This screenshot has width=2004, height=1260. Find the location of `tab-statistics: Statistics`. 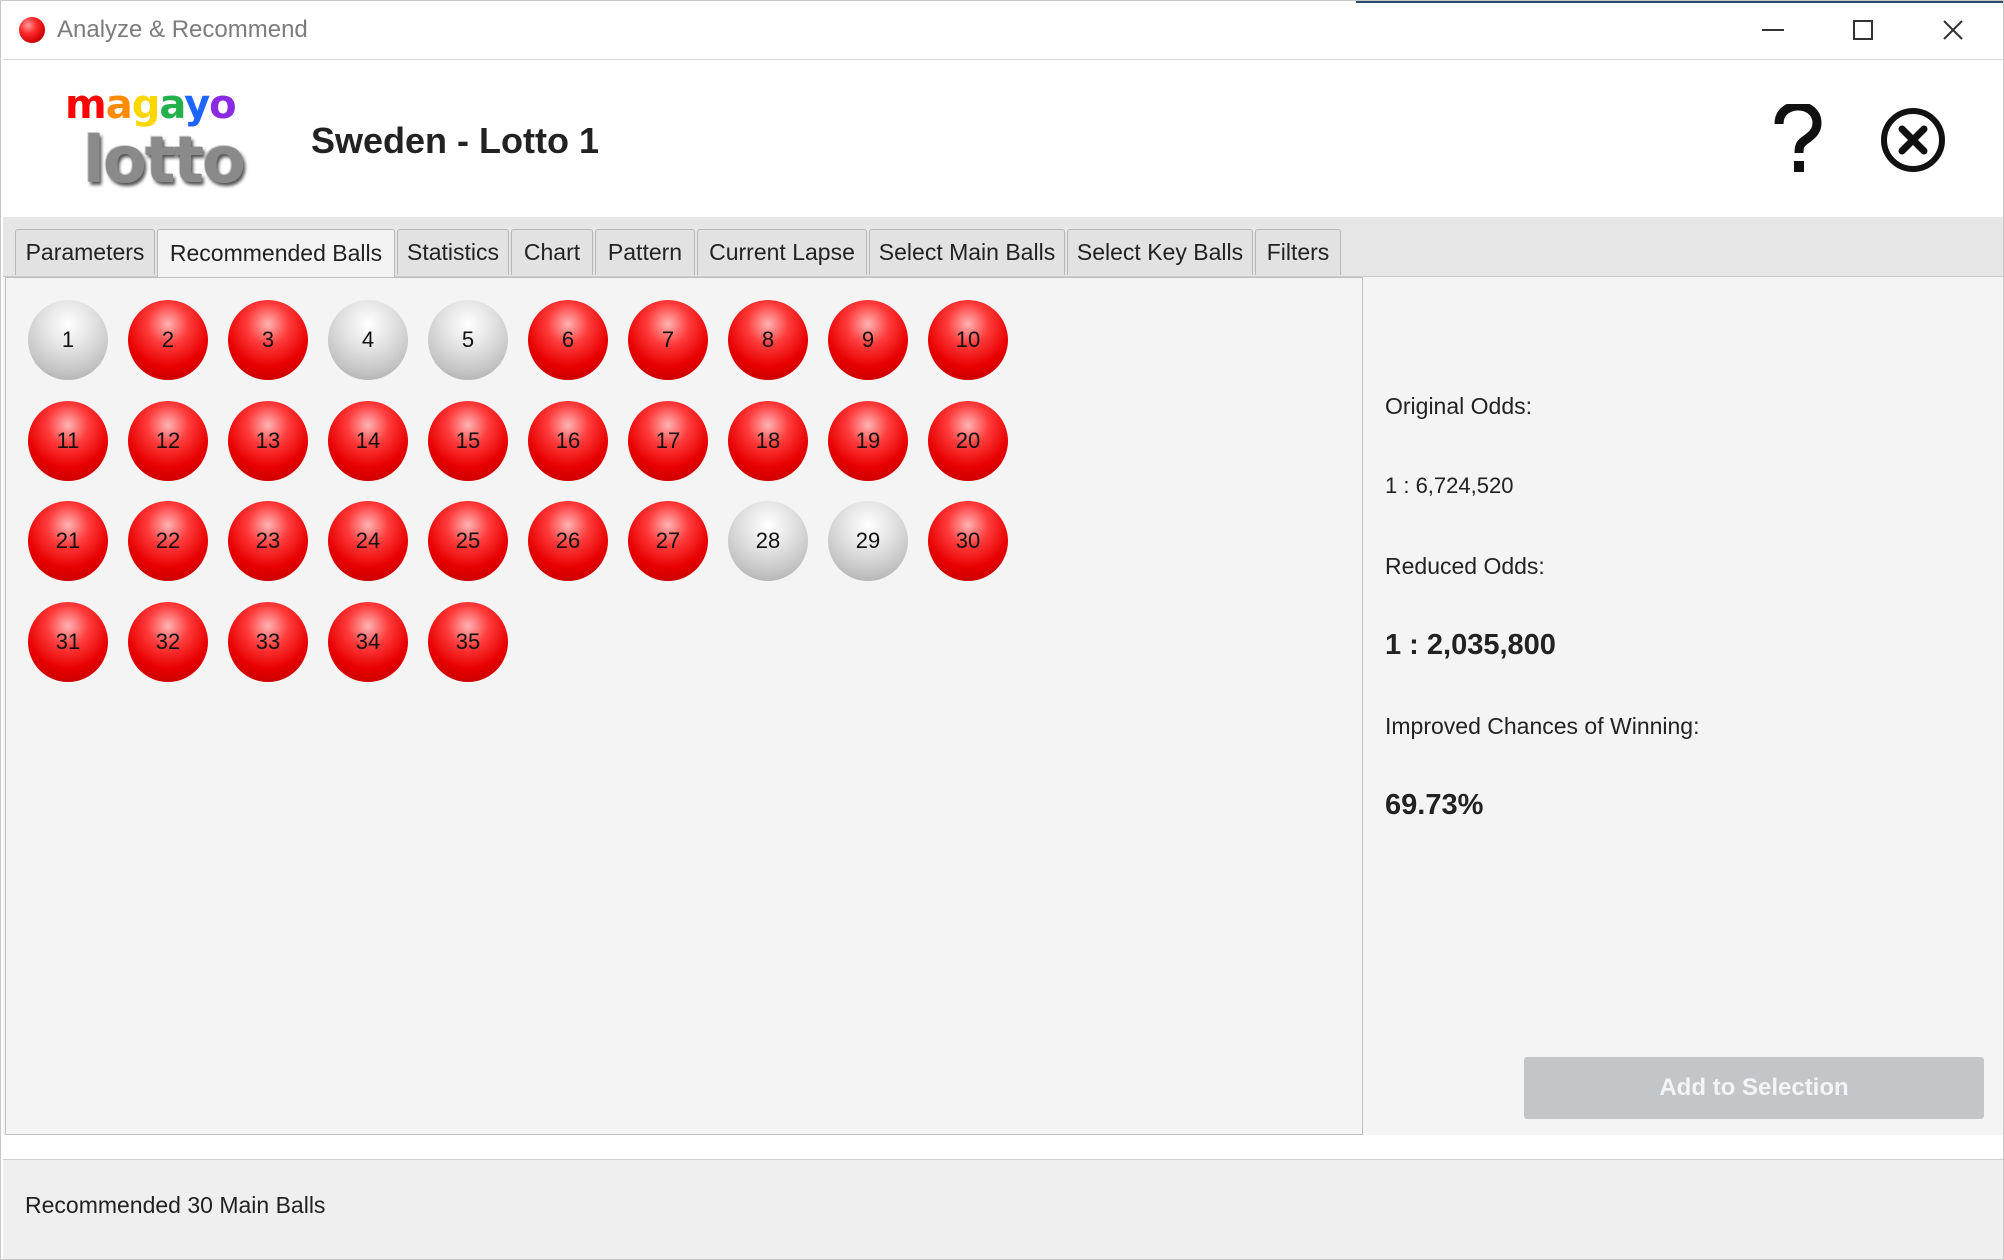

tab-statistics: Statistics is located at coordinates (453, 252).